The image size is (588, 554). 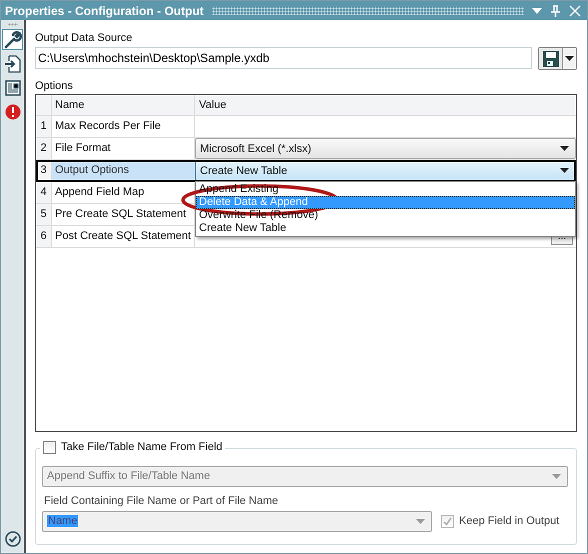 I want to click on column-header: Value, so click(x=212, y=105).